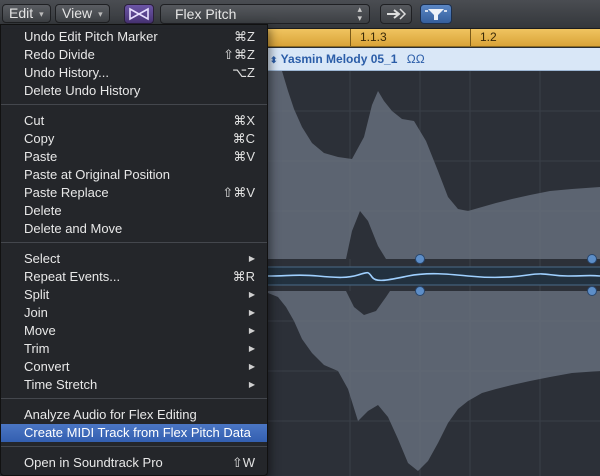 This screenshot has height=476, width=600. What do you see at coordinates (359, 13) in the screenshot?
I see `updown-arrows-icon: ▴ ▾` at bounding box center [359, 13].